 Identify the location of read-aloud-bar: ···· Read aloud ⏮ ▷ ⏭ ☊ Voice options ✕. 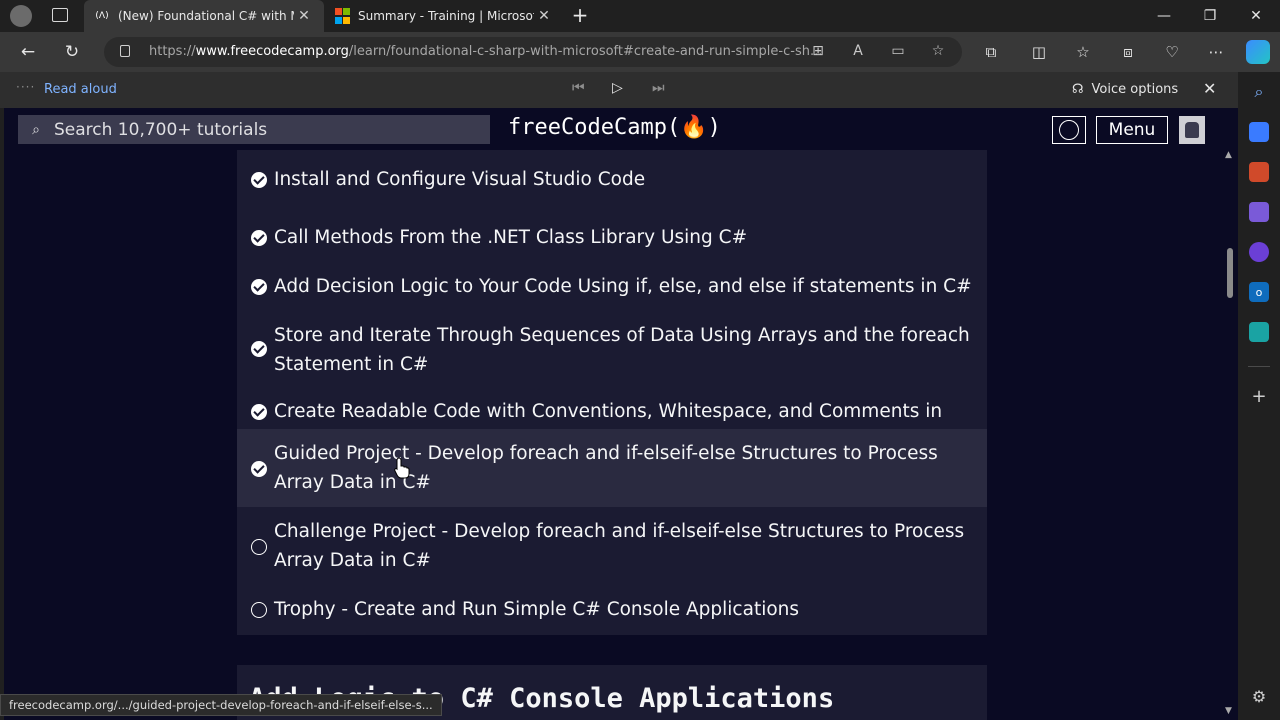
(619, 90).